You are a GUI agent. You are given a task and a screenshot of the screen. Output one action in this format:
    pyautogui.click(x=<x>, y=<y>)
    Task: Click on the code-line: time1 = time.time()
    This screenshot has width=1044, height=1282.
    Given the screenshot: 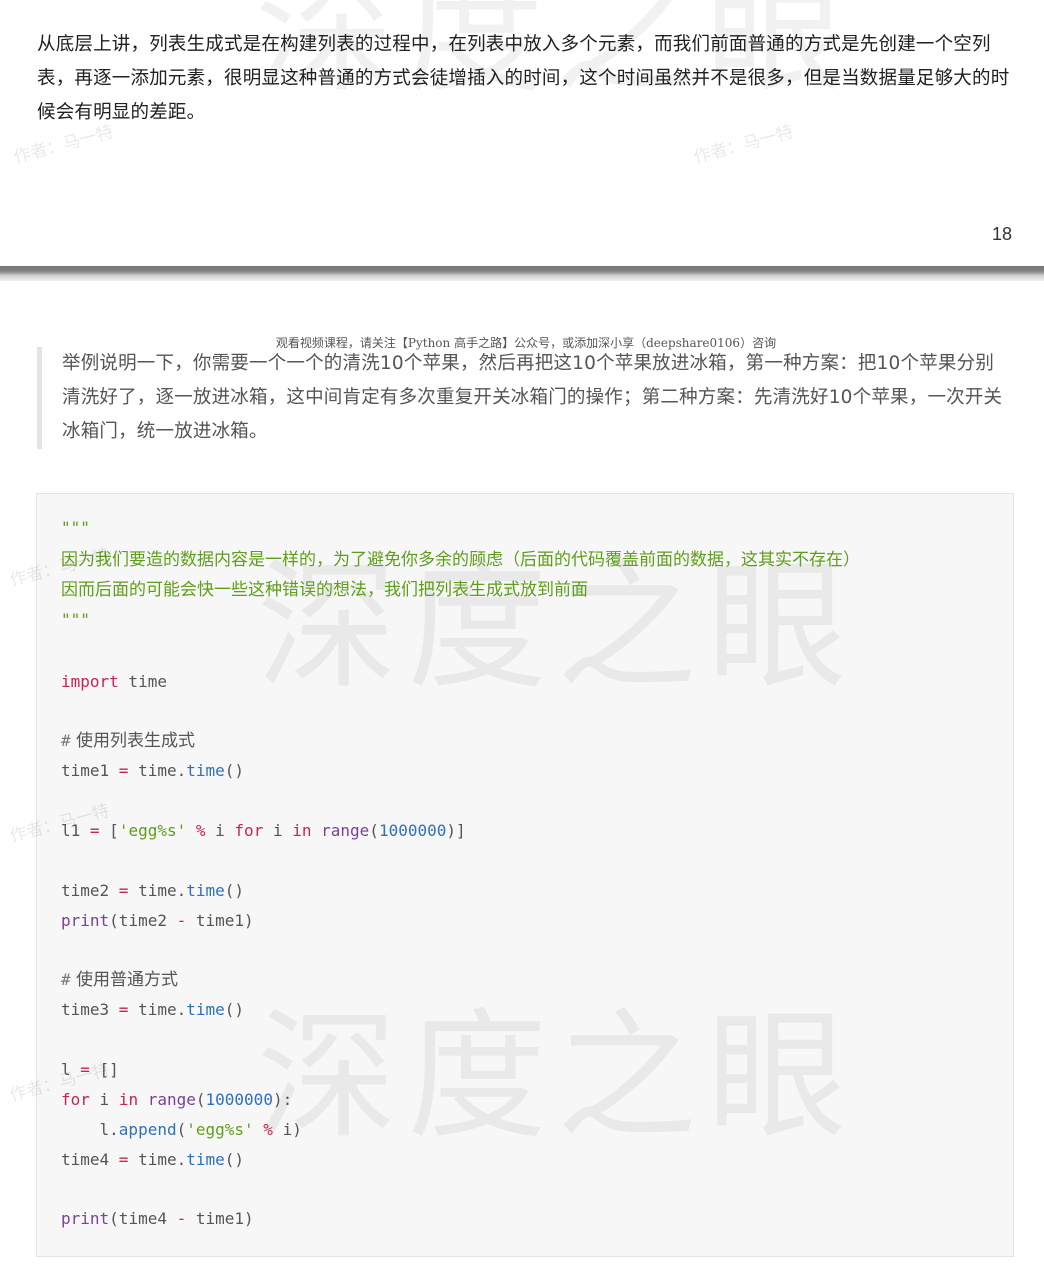 What is the action you would take?
    pyautogui.click(x=152, y=771)
    